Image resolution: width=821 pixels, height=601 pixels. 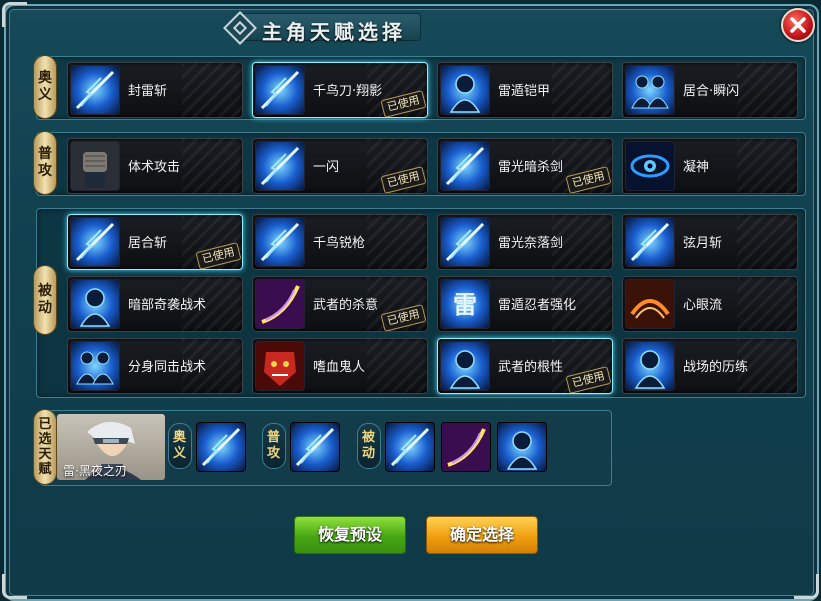 I want to click on demon-face-icon, so click(x=280, y=366).